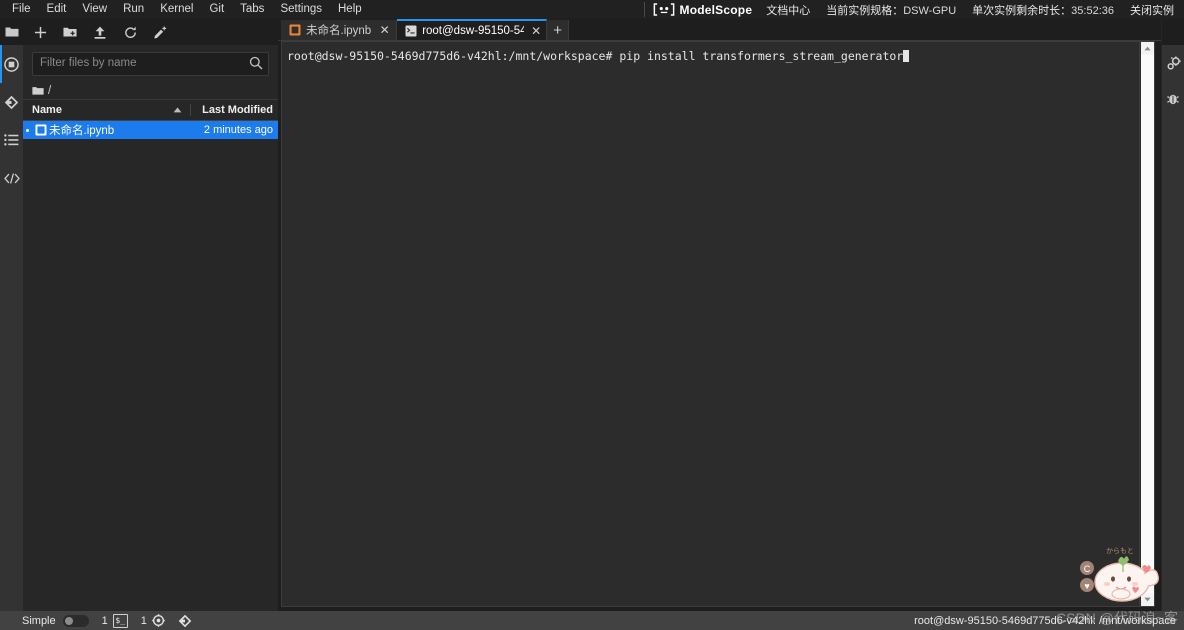 The height and width of the screenshot is (630, 1184). I want to click on menu-item-file: File, so click(21, 9).